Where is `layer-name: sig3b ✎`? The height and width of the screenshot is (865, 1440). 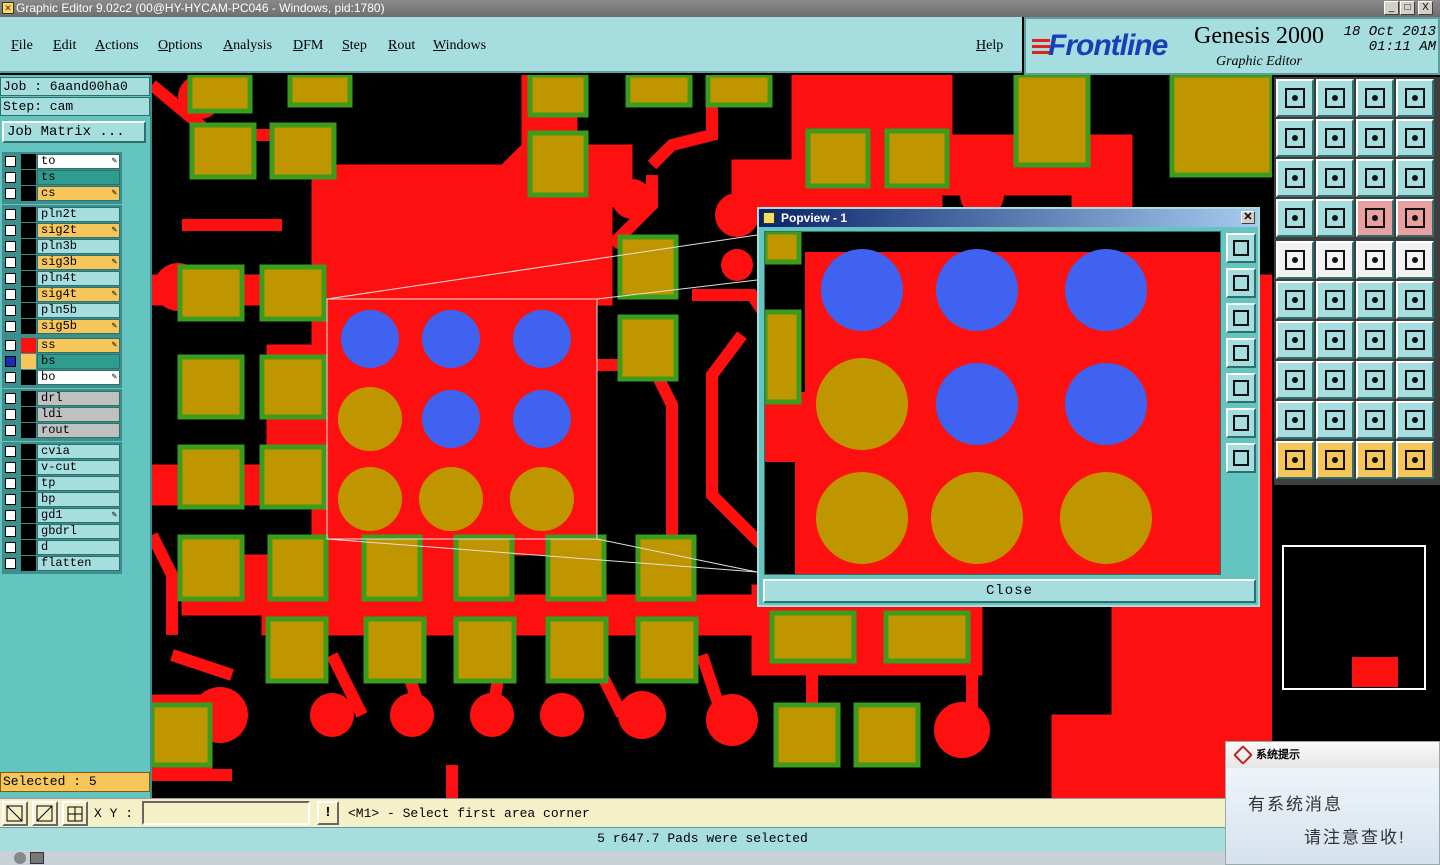
layer-name: sig3b ✎ is located at coordinates (78, 262).